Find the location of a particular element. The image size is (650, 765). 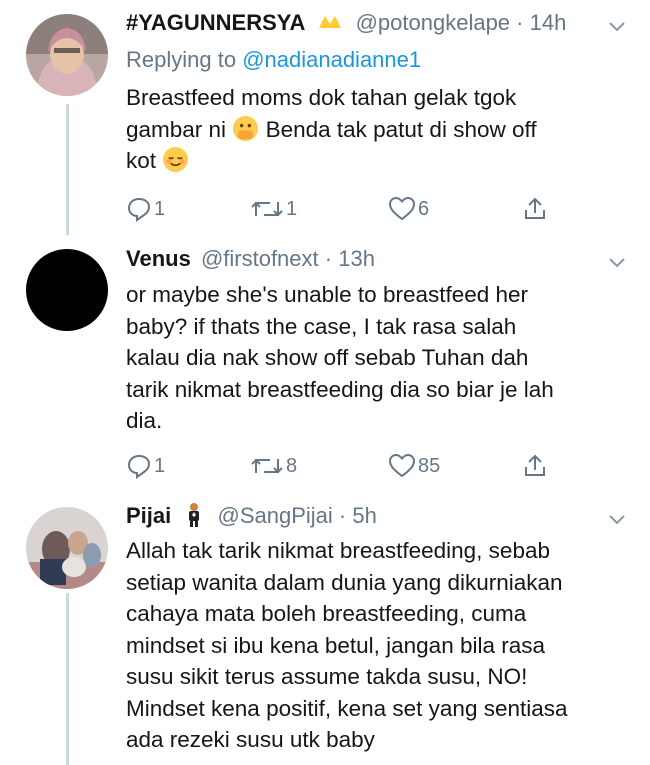

avatar-yagunnersya is located at coordinates (67, 55).